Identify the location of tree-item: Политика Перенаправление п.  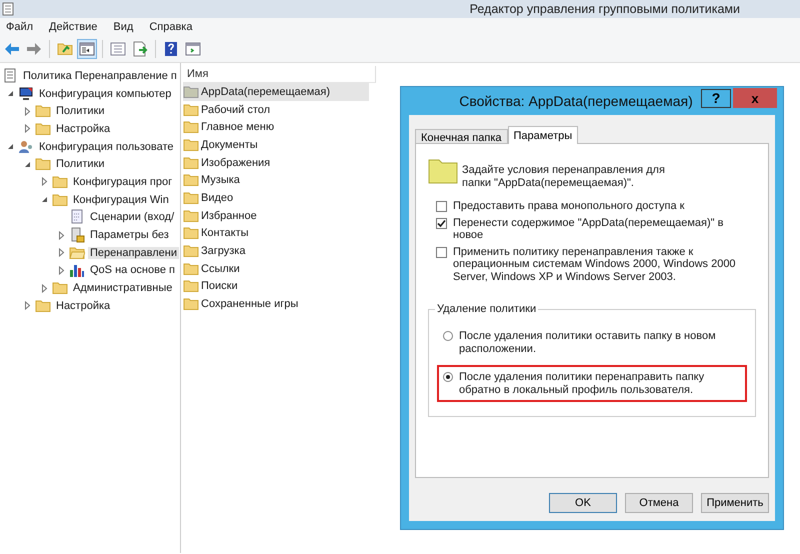
(100, 76).